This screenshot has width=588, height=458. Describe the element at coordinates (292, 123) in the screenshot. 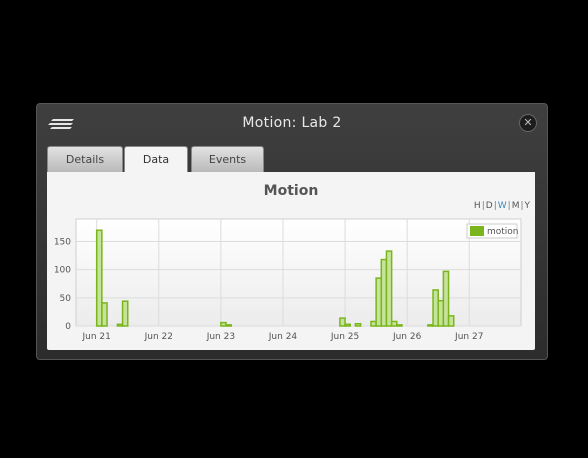

I see `window-title: Motion: Lab 2` at that location.